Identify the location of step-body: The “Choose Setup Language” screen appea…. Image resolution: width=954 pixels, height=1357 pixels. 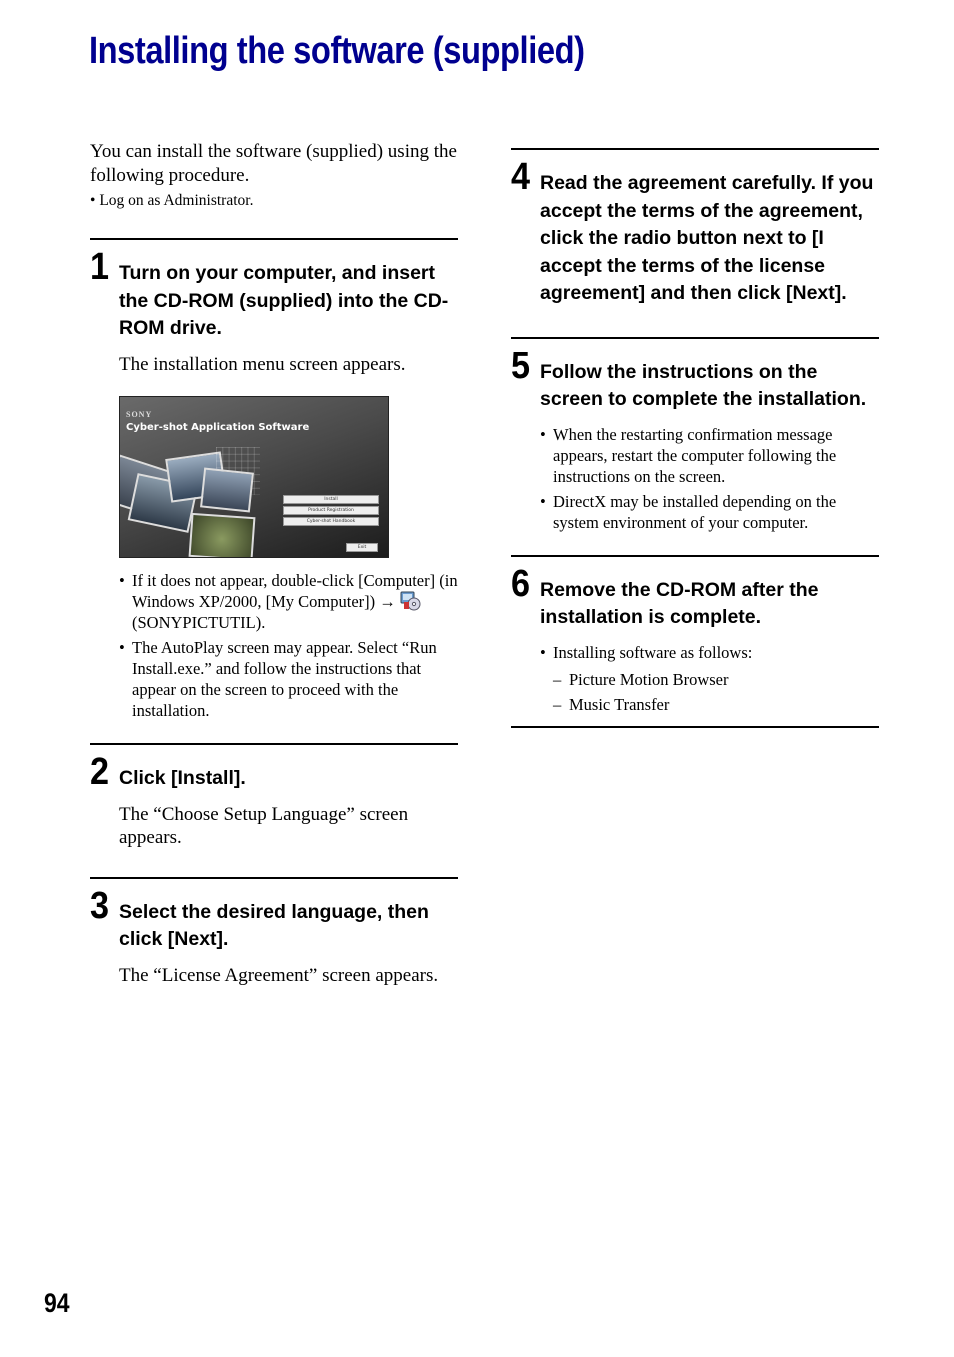
(264, 826).